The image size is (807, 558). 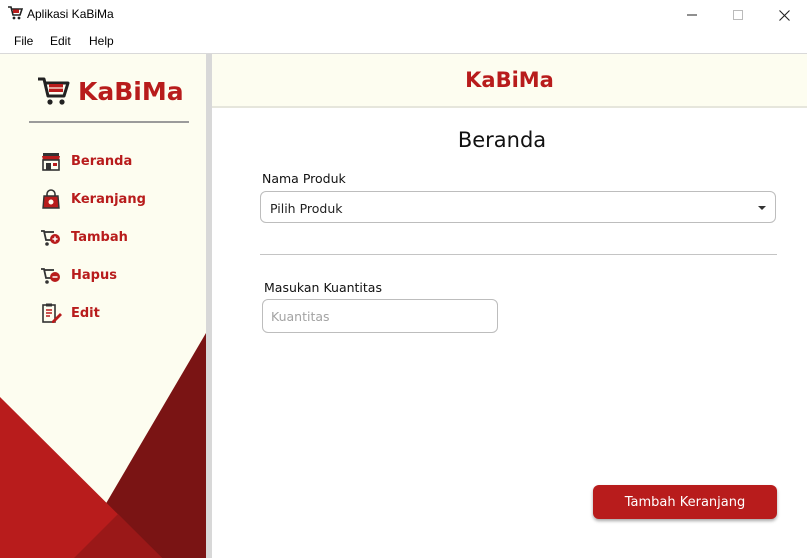 I want to click on product-select: Pilih Produk, so click(x=518, y=207).